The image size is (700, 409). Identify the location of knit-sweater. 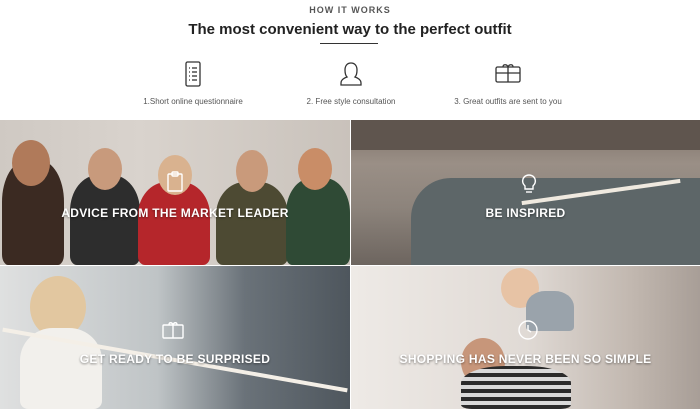
(555, 221).